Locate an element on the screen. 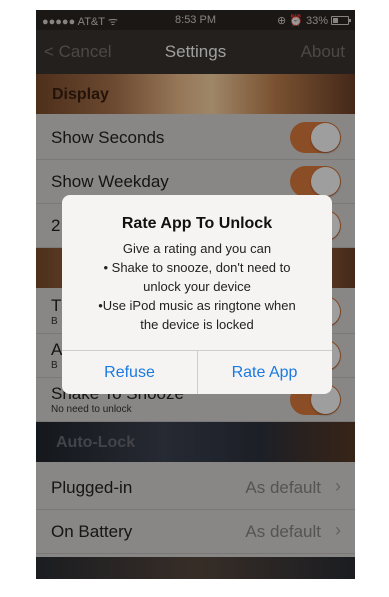 This screenshot has height=597, width=389. alert-button-row: Refuse Rate App is located at coordinates (197, 372).